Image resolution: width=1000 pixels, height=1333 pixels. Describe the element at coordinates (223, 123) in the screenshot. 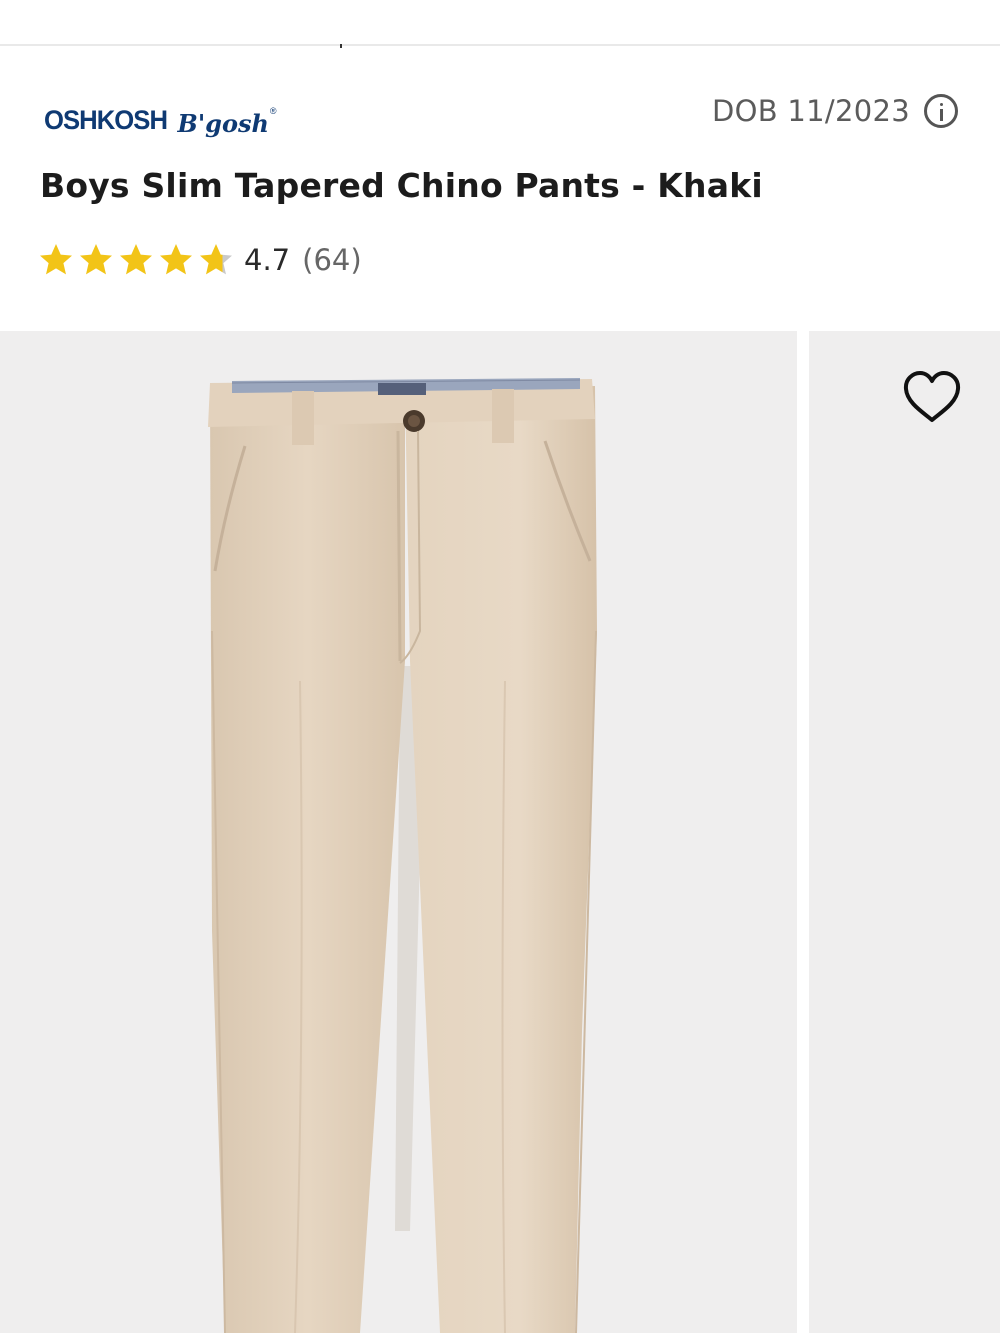

I see `logo-script: B'gosh` at that location.